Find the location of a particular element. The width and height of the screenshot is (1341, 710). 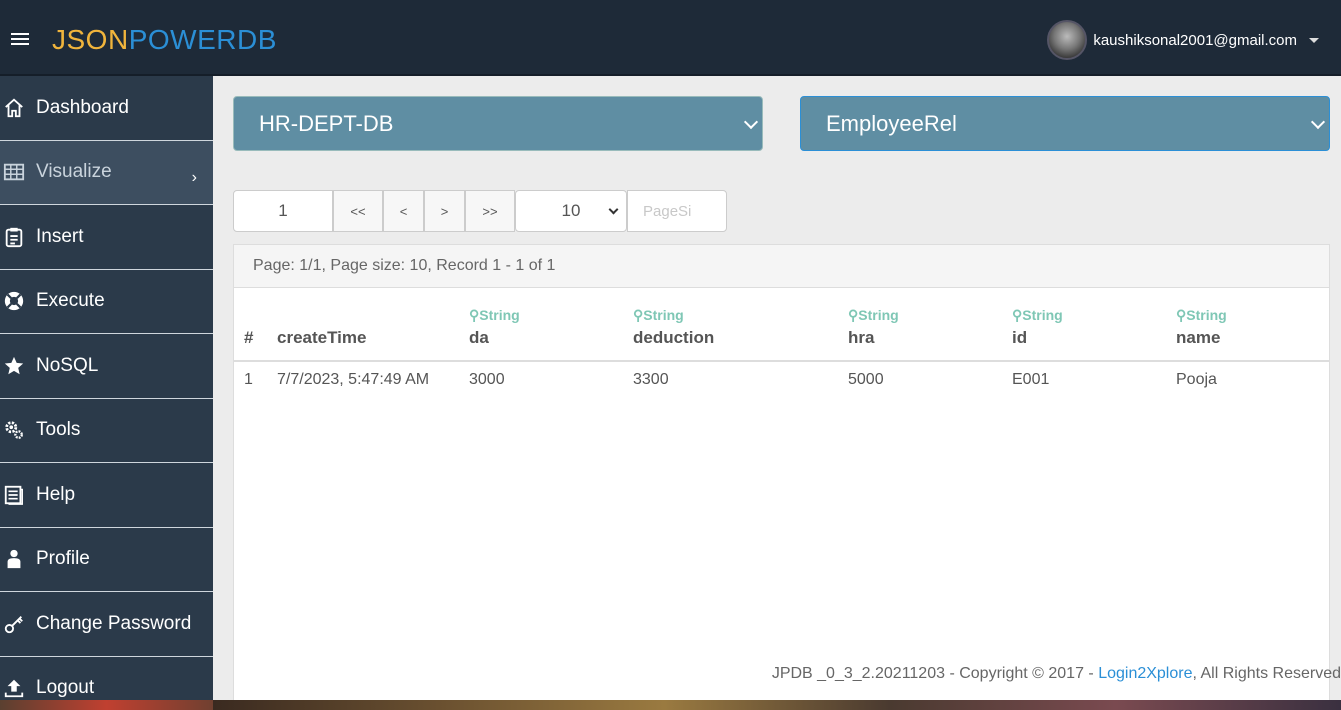

column-header: ⚲String deduction is located at coordinates (730, 326).